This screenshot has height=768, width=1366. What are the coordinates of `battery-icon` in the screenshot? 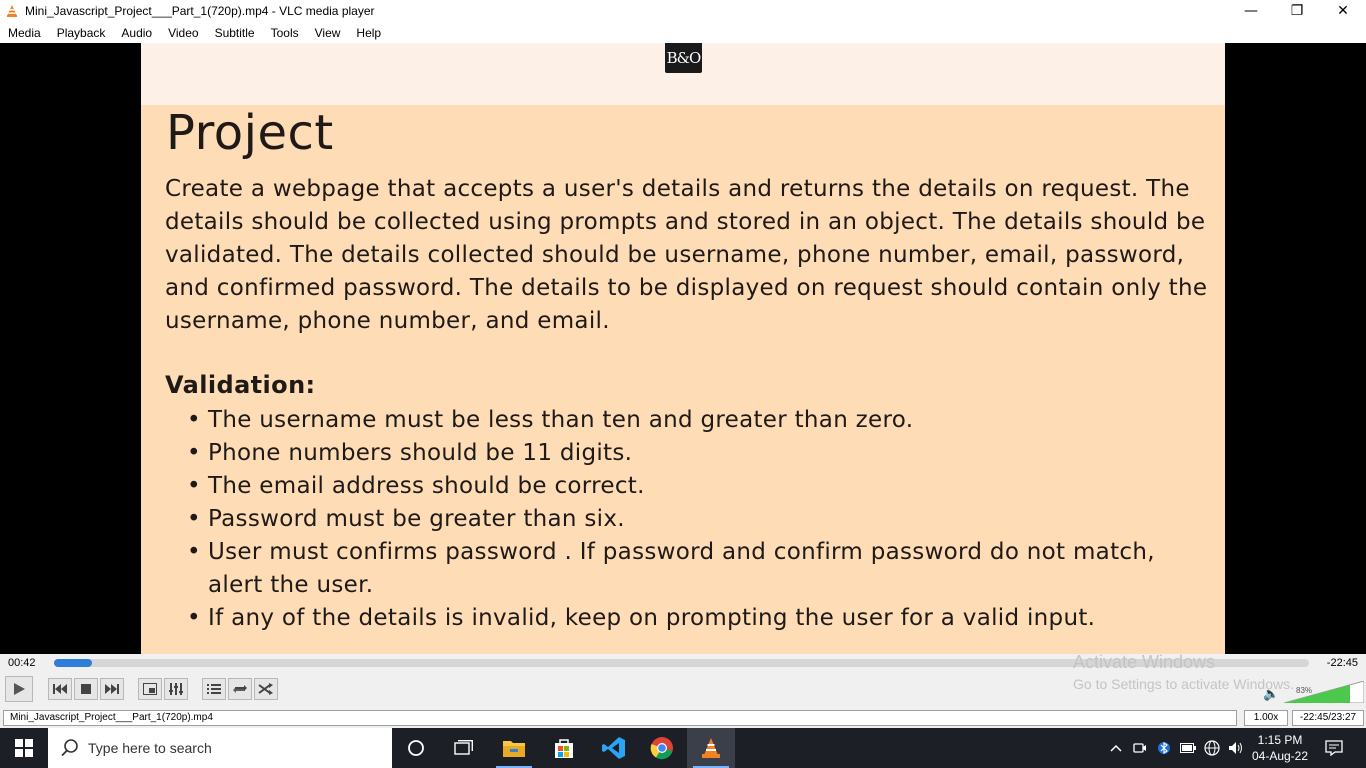 It's located at (1188, 748).